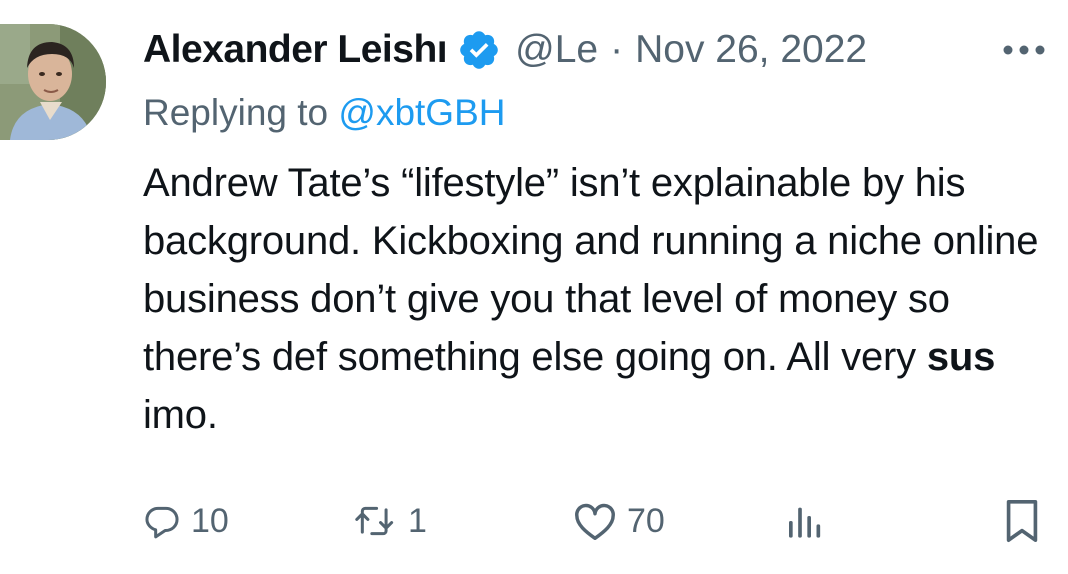 Image resolution: width=1068 pixels, height=574 pixels. I want to click on views-button, so click(804, 521).